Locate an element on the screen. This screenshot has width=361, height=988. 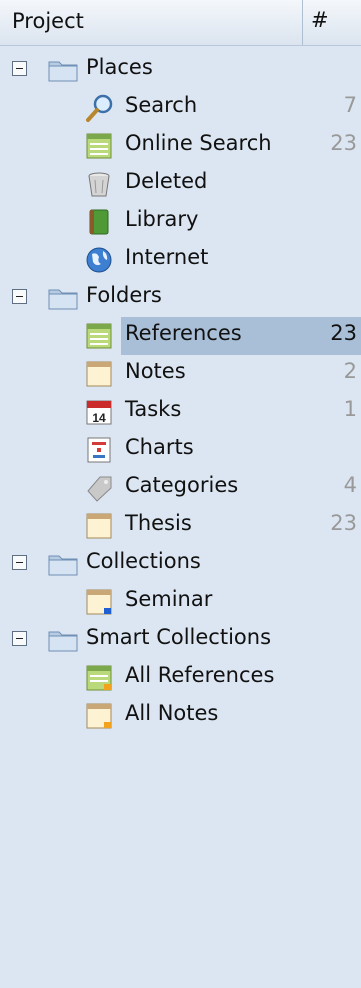
tree-item-references: References 23 is located at coordinates (180, 336).